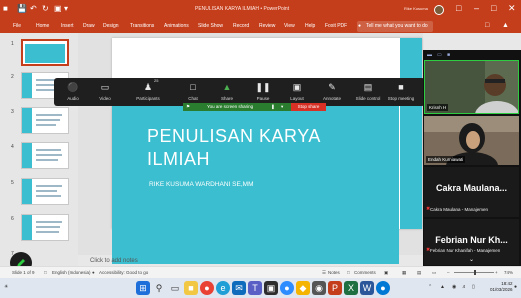 Image resolution: width=521 pixels, height=298 pixels. I want to click on stop-share-button: Stop share, so click(308, 107).